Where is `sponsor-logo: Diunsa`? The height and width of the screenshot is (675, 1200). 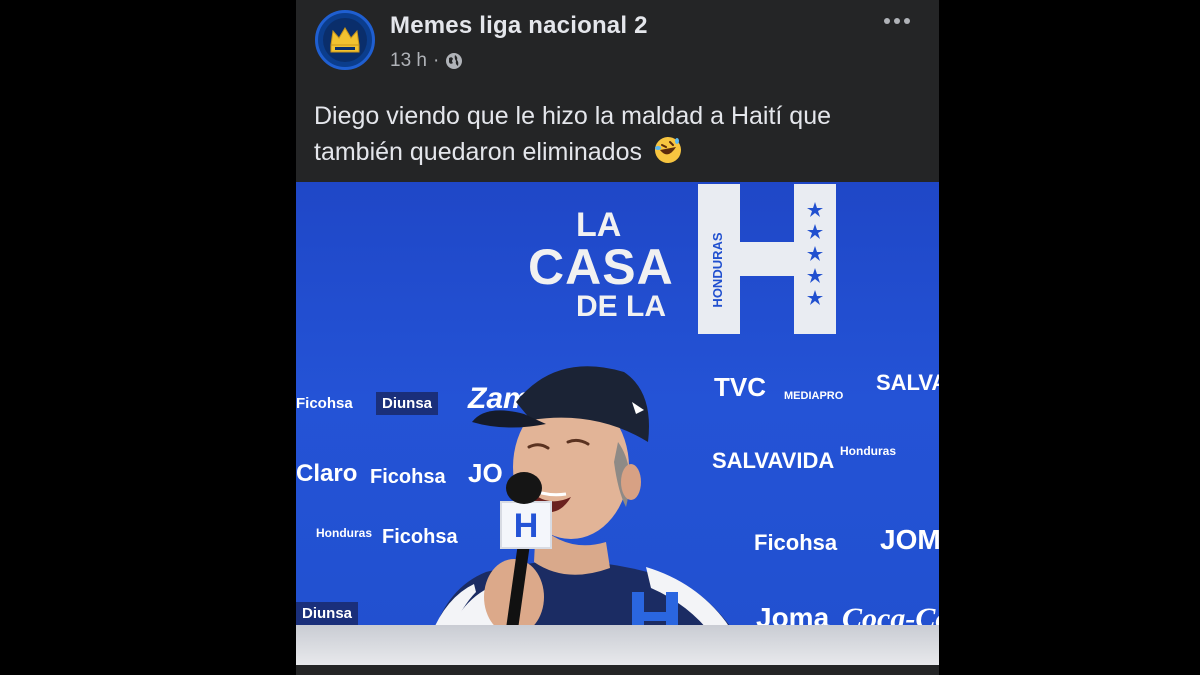
sponsor-logo: Diunsa is located at coordinates (327, 613).